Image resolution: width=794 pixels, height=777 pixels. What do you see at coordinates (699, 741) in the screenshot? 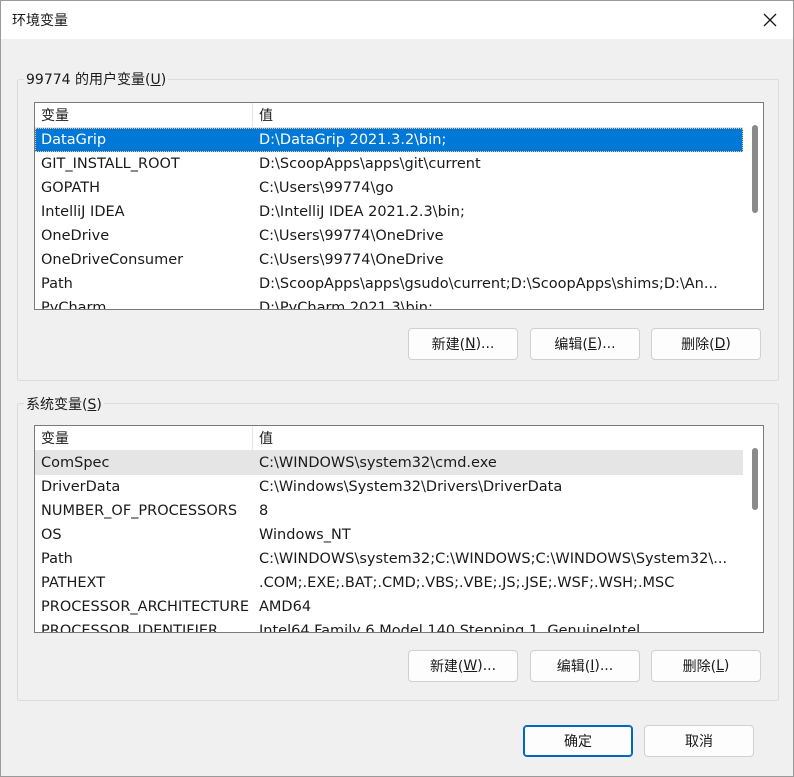
I see `cancel-button: 取消` at bounding box center [699, 741].